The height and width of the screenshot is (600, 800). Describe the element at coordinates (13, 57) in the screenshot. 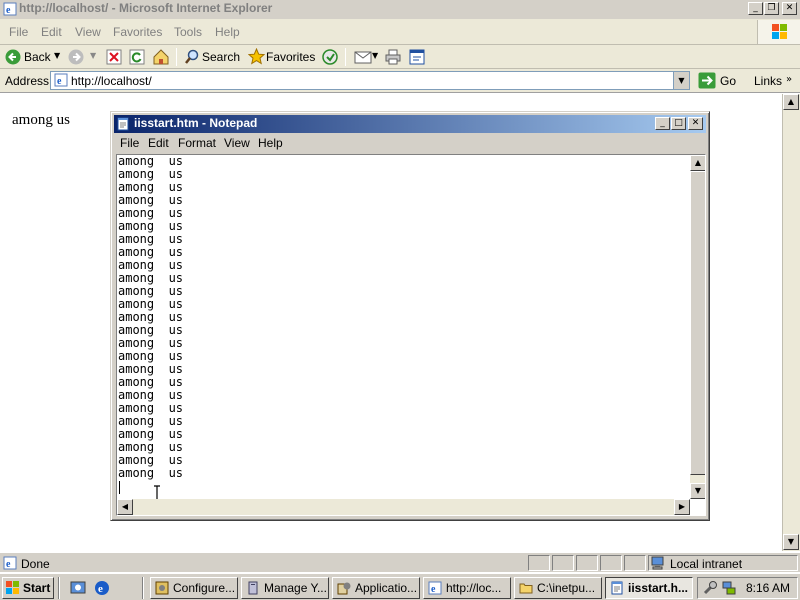

I see `back-arrow-icon` at that location.